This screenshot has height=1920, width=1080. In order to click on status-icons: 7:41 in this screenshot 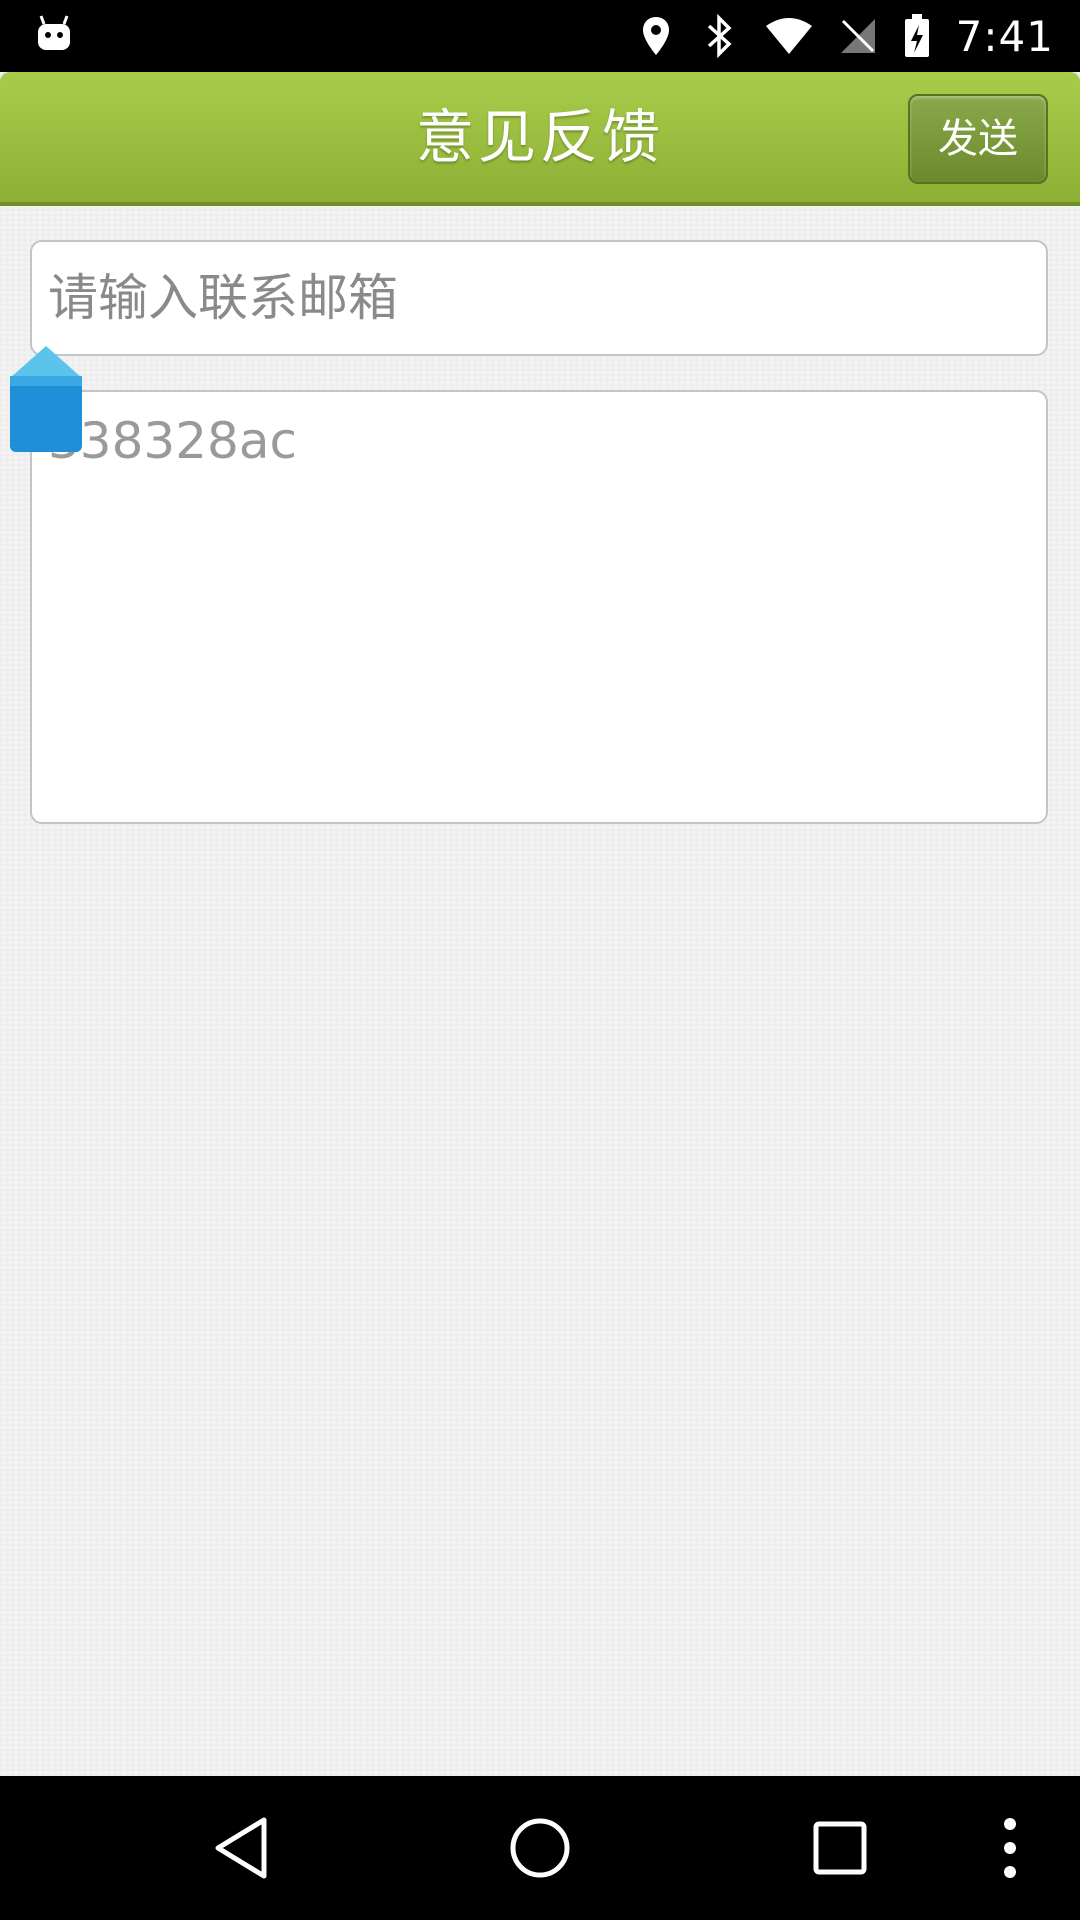, I will do `click(858, 36)`.